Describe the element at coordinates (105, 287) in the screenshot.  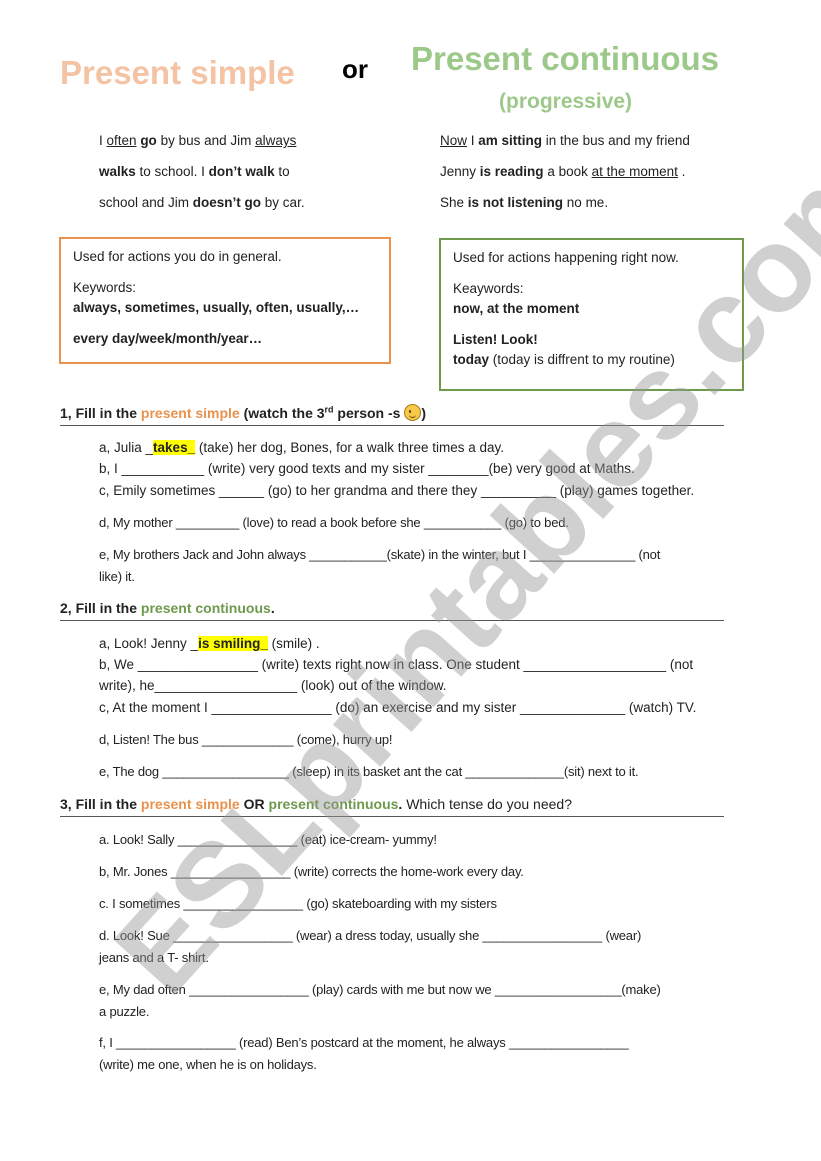
I see `simple-keywords-label: Keywords:` at that location.